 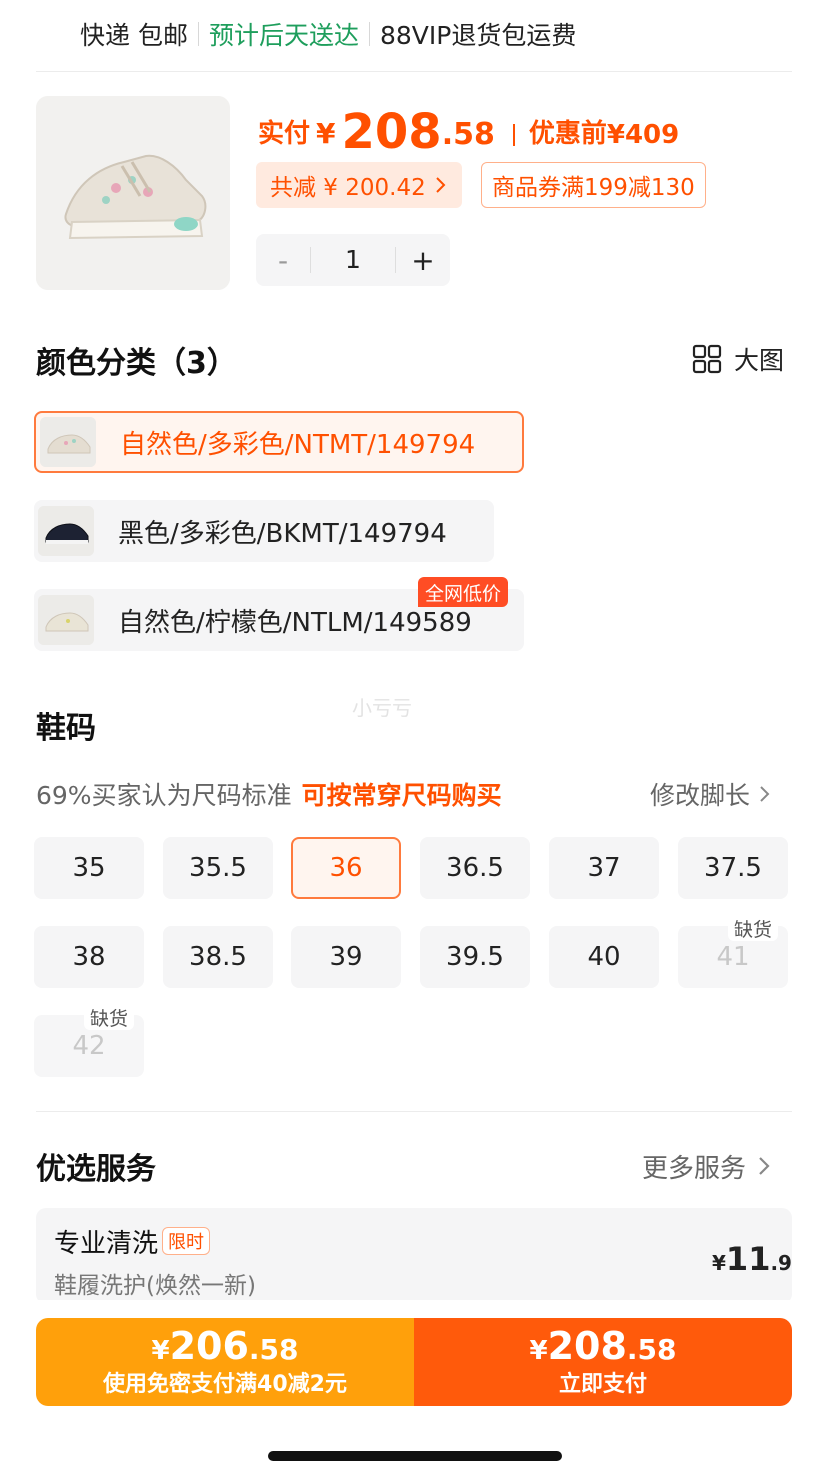 What do you see at coordinates (282, 533) in the screenshot?
I see `color-option-label: 黑色/多彩色/BKMT/149794` at bounding box center [282, 533].